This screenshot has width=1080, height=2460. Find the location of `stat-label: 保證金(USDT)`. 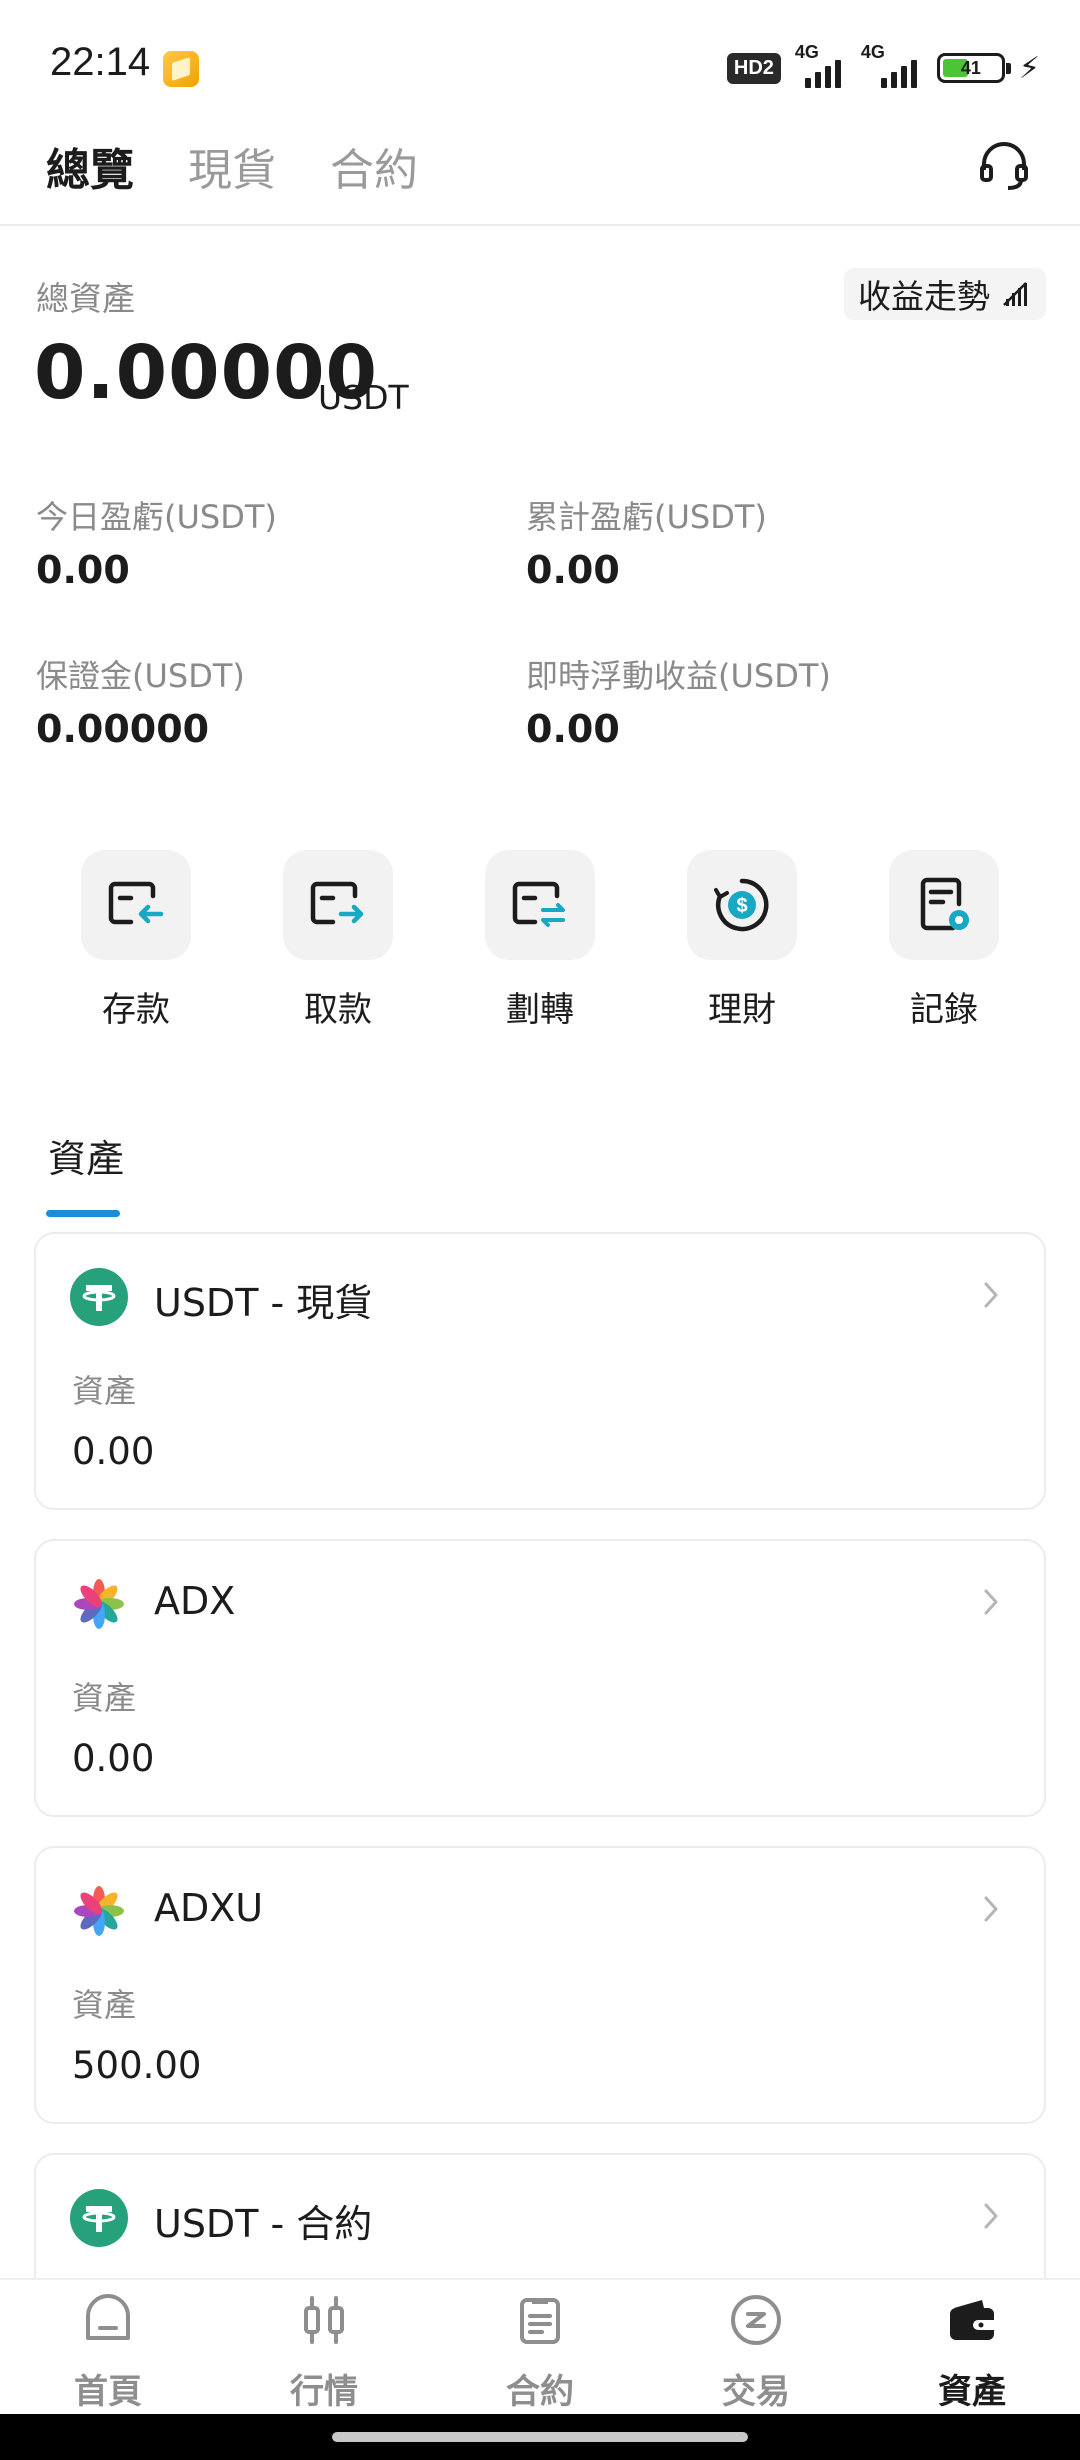

stat-label: 保證金(USDT) is located at coordinates (140, 676).